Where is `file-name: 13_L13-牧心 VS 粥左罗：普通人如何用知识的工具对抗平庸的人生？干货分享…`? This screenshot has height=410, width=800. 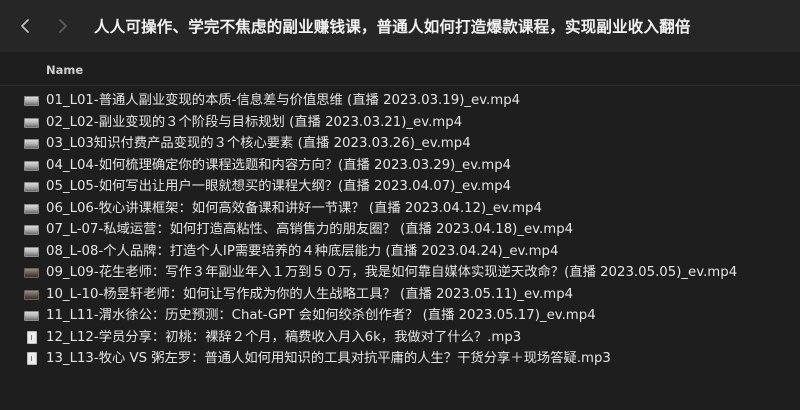
file-name: 13_L13-牧心 VS 粥左罗：普通人如何用知识的工具对抗平庸的人生？干货分享… is located at coordinates (328, 358).